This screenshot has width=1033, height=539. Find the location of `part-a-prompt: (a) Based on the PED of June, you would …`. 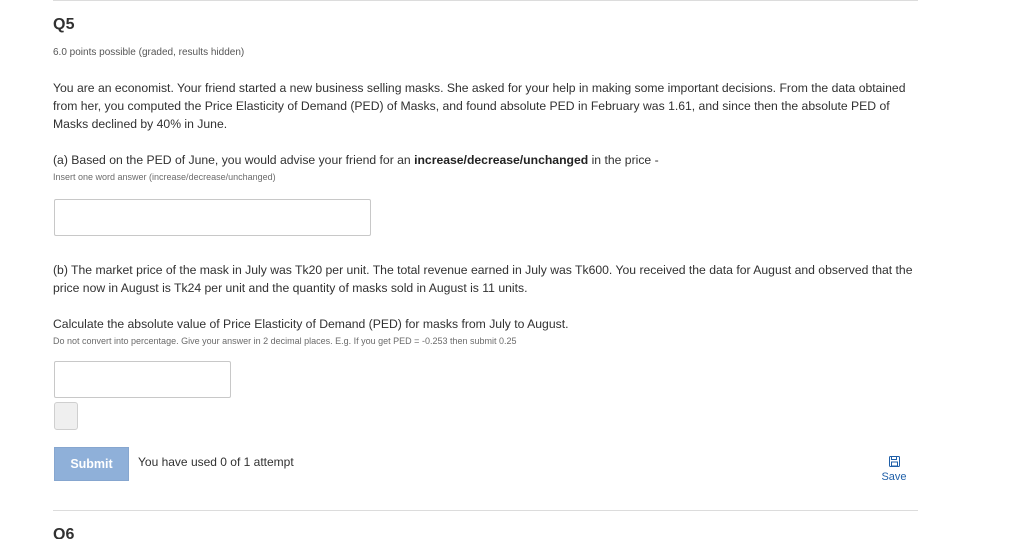

part-a-prompt: (a) Based on the PED of June, you would … is located at coordinates (356, 160).